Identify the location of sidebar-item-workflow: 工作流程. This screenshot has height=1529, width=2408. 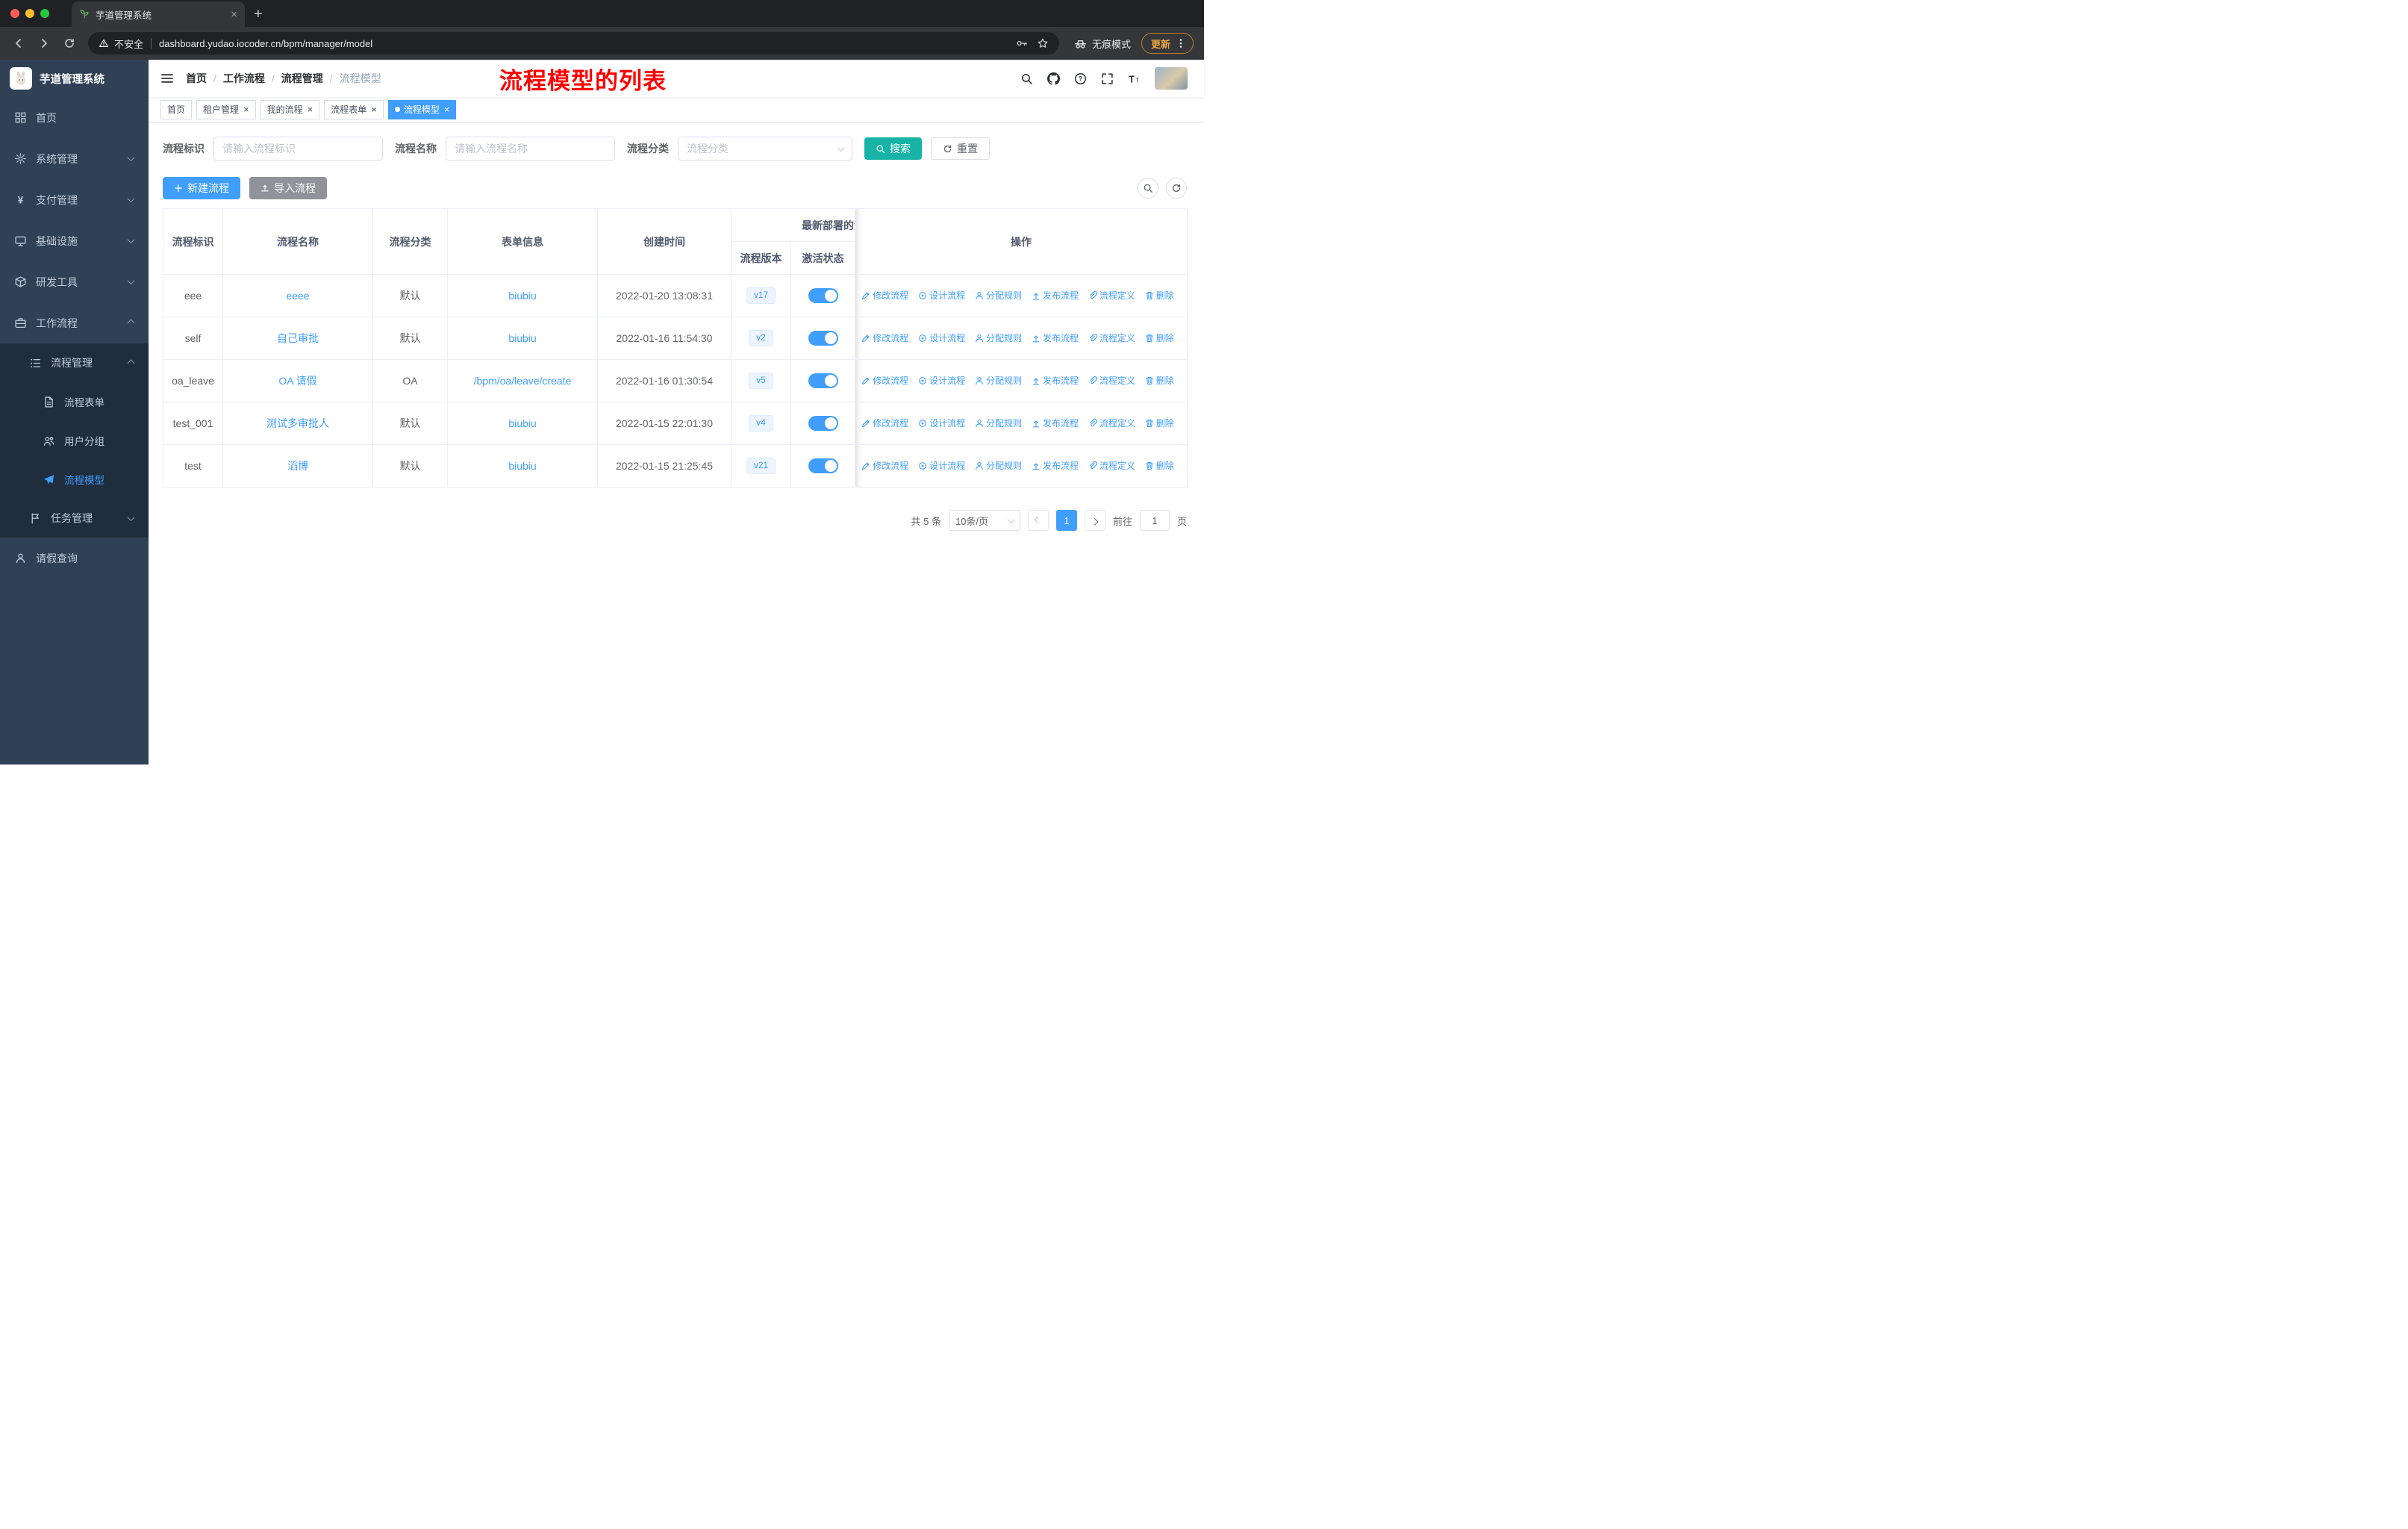
(74, 322).